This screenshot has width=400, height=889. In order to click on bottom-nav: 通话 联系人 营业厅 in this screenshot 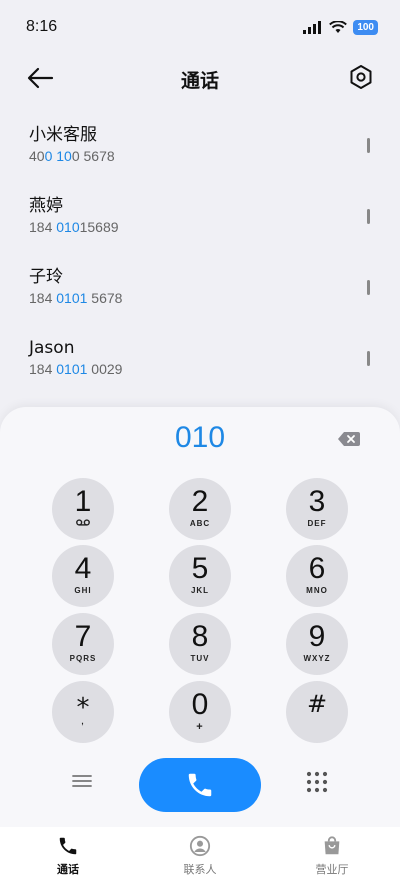, I will do `click(200, 858)`.